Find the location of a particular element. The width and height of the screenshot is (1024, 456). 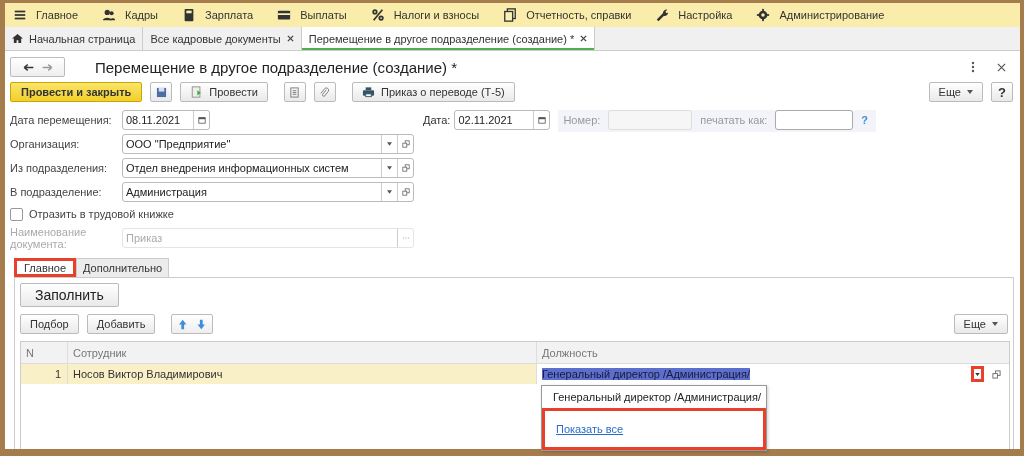

section-link: Налоги и взносы is located at coordinates (425, 15).